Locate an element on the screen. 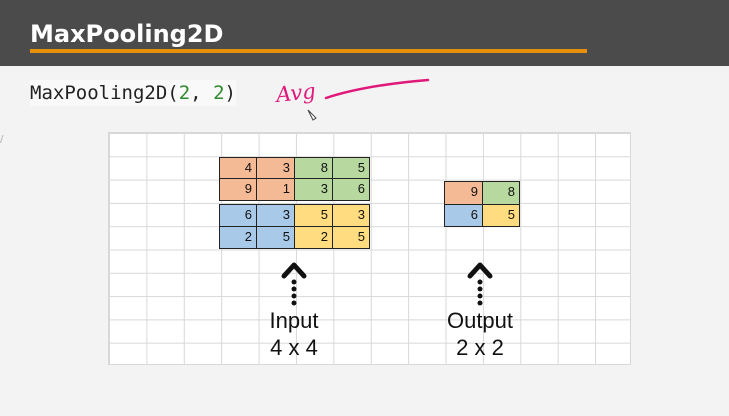 The image size is (729, 416). input-arrow-icon is located at coordinates (294, 284).